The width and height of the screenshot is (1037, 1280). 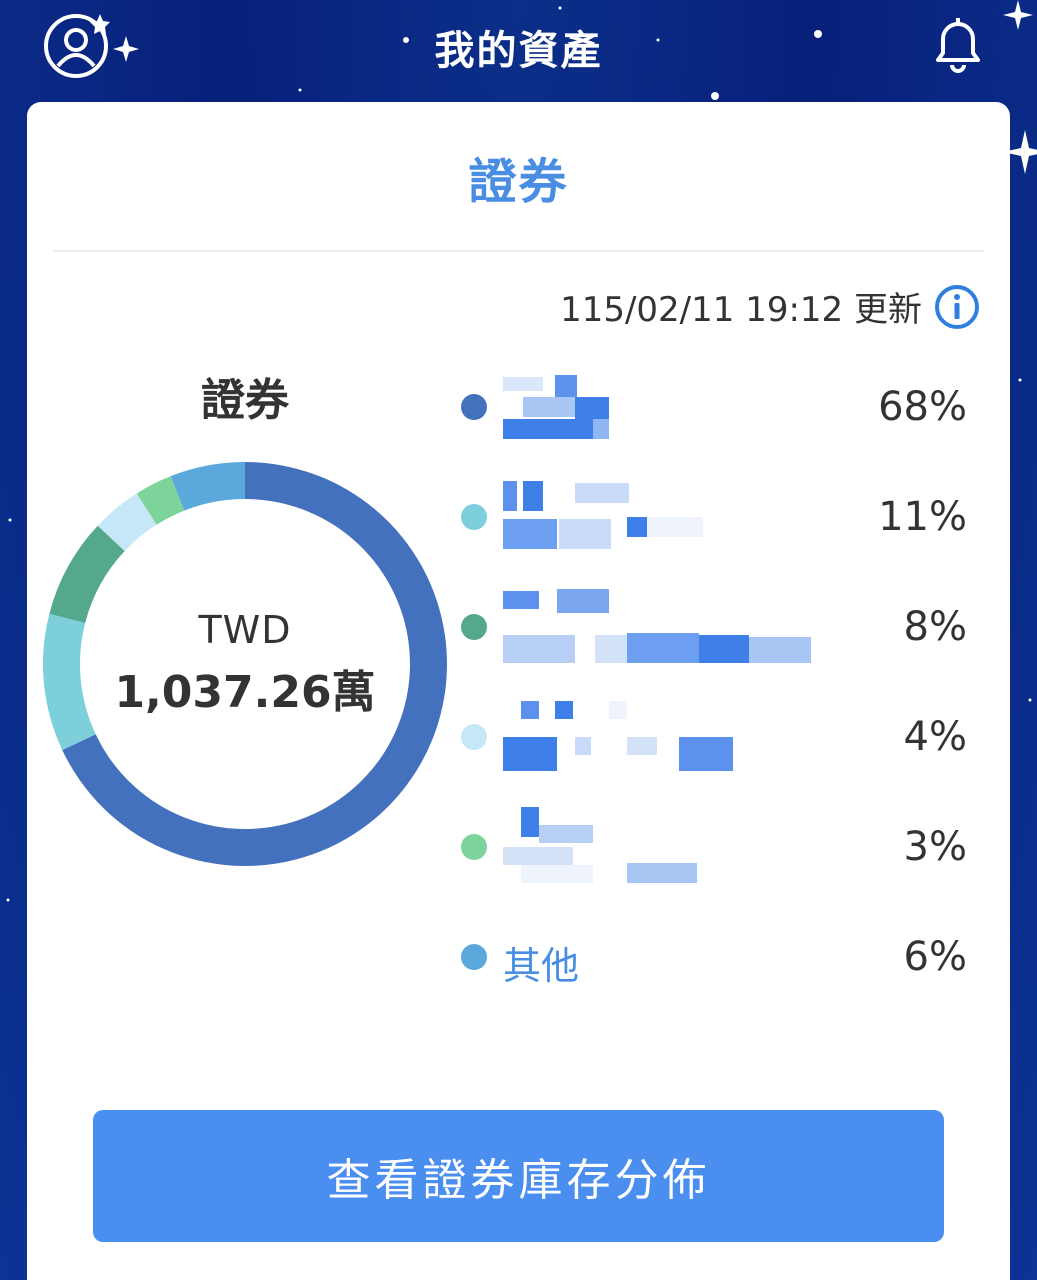 I want to click on legend-percent: 8%, so click(x=935, y=627).